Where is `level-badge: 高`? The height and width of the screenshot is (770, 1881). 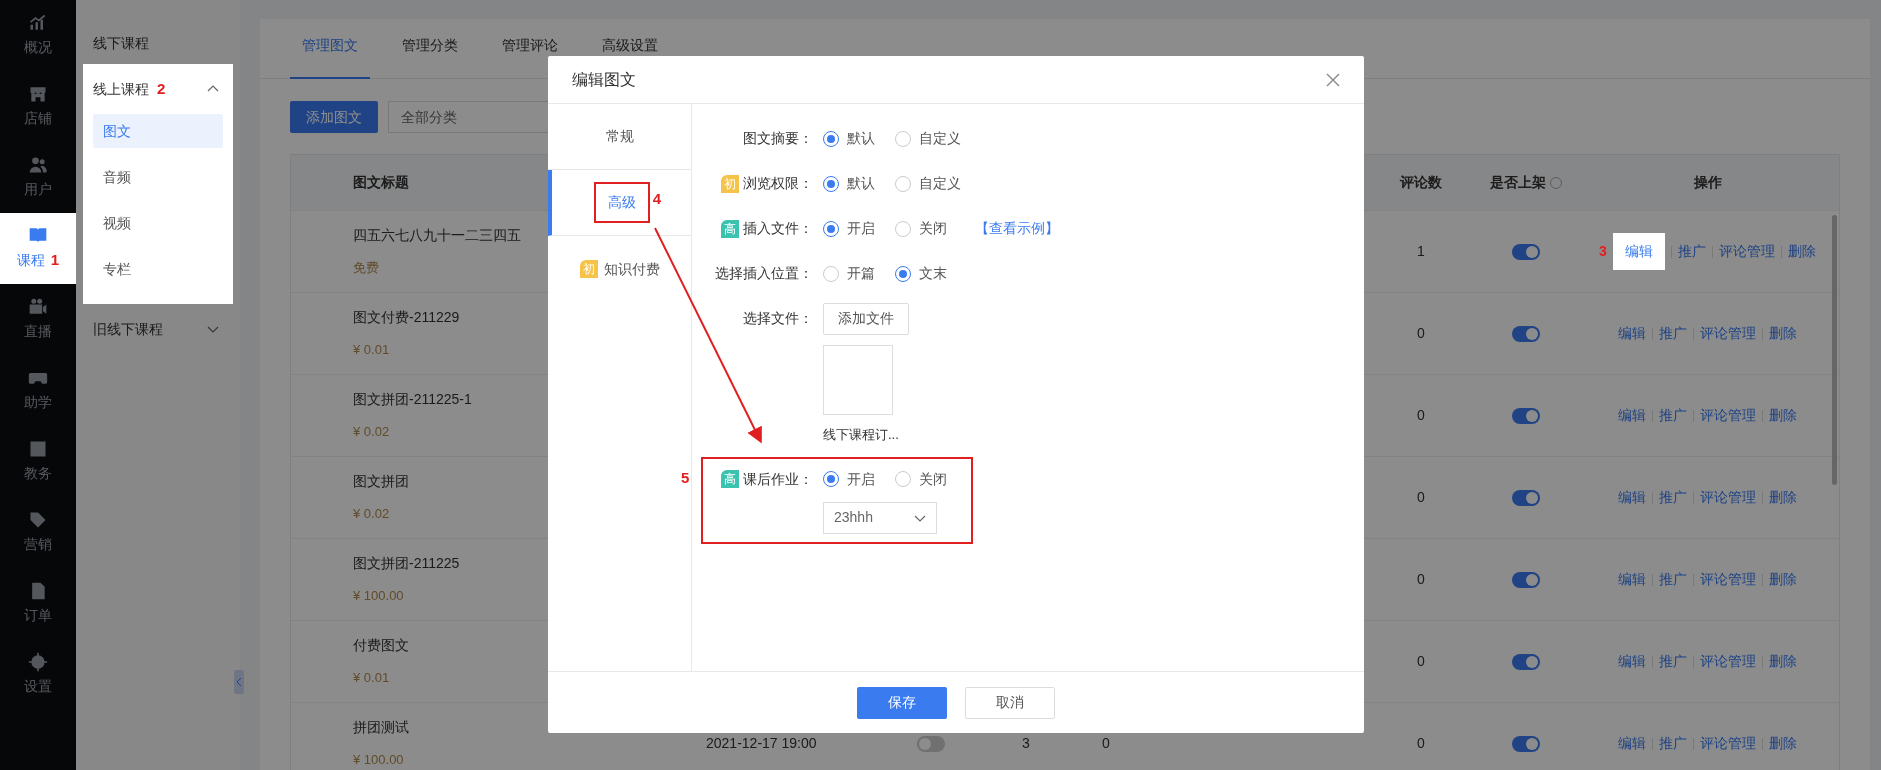 level-badge: 高 is located at coordinates (730, 479).